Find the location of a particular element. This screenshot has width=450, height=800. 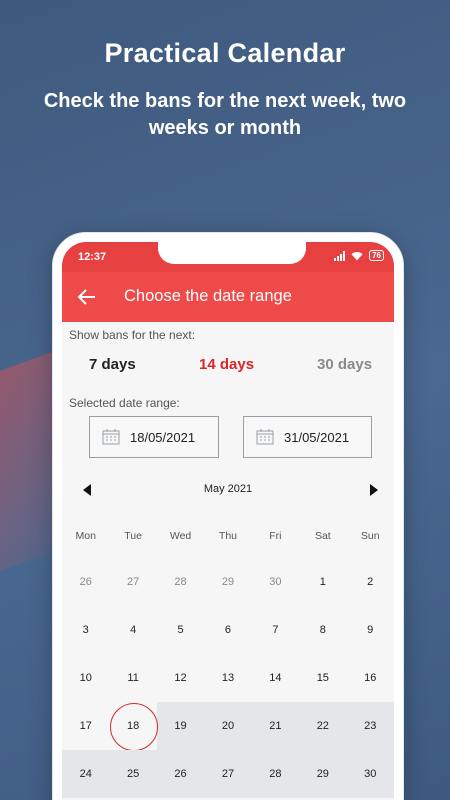

month-navigation: May 2021 is located at coordinates (228, 490).